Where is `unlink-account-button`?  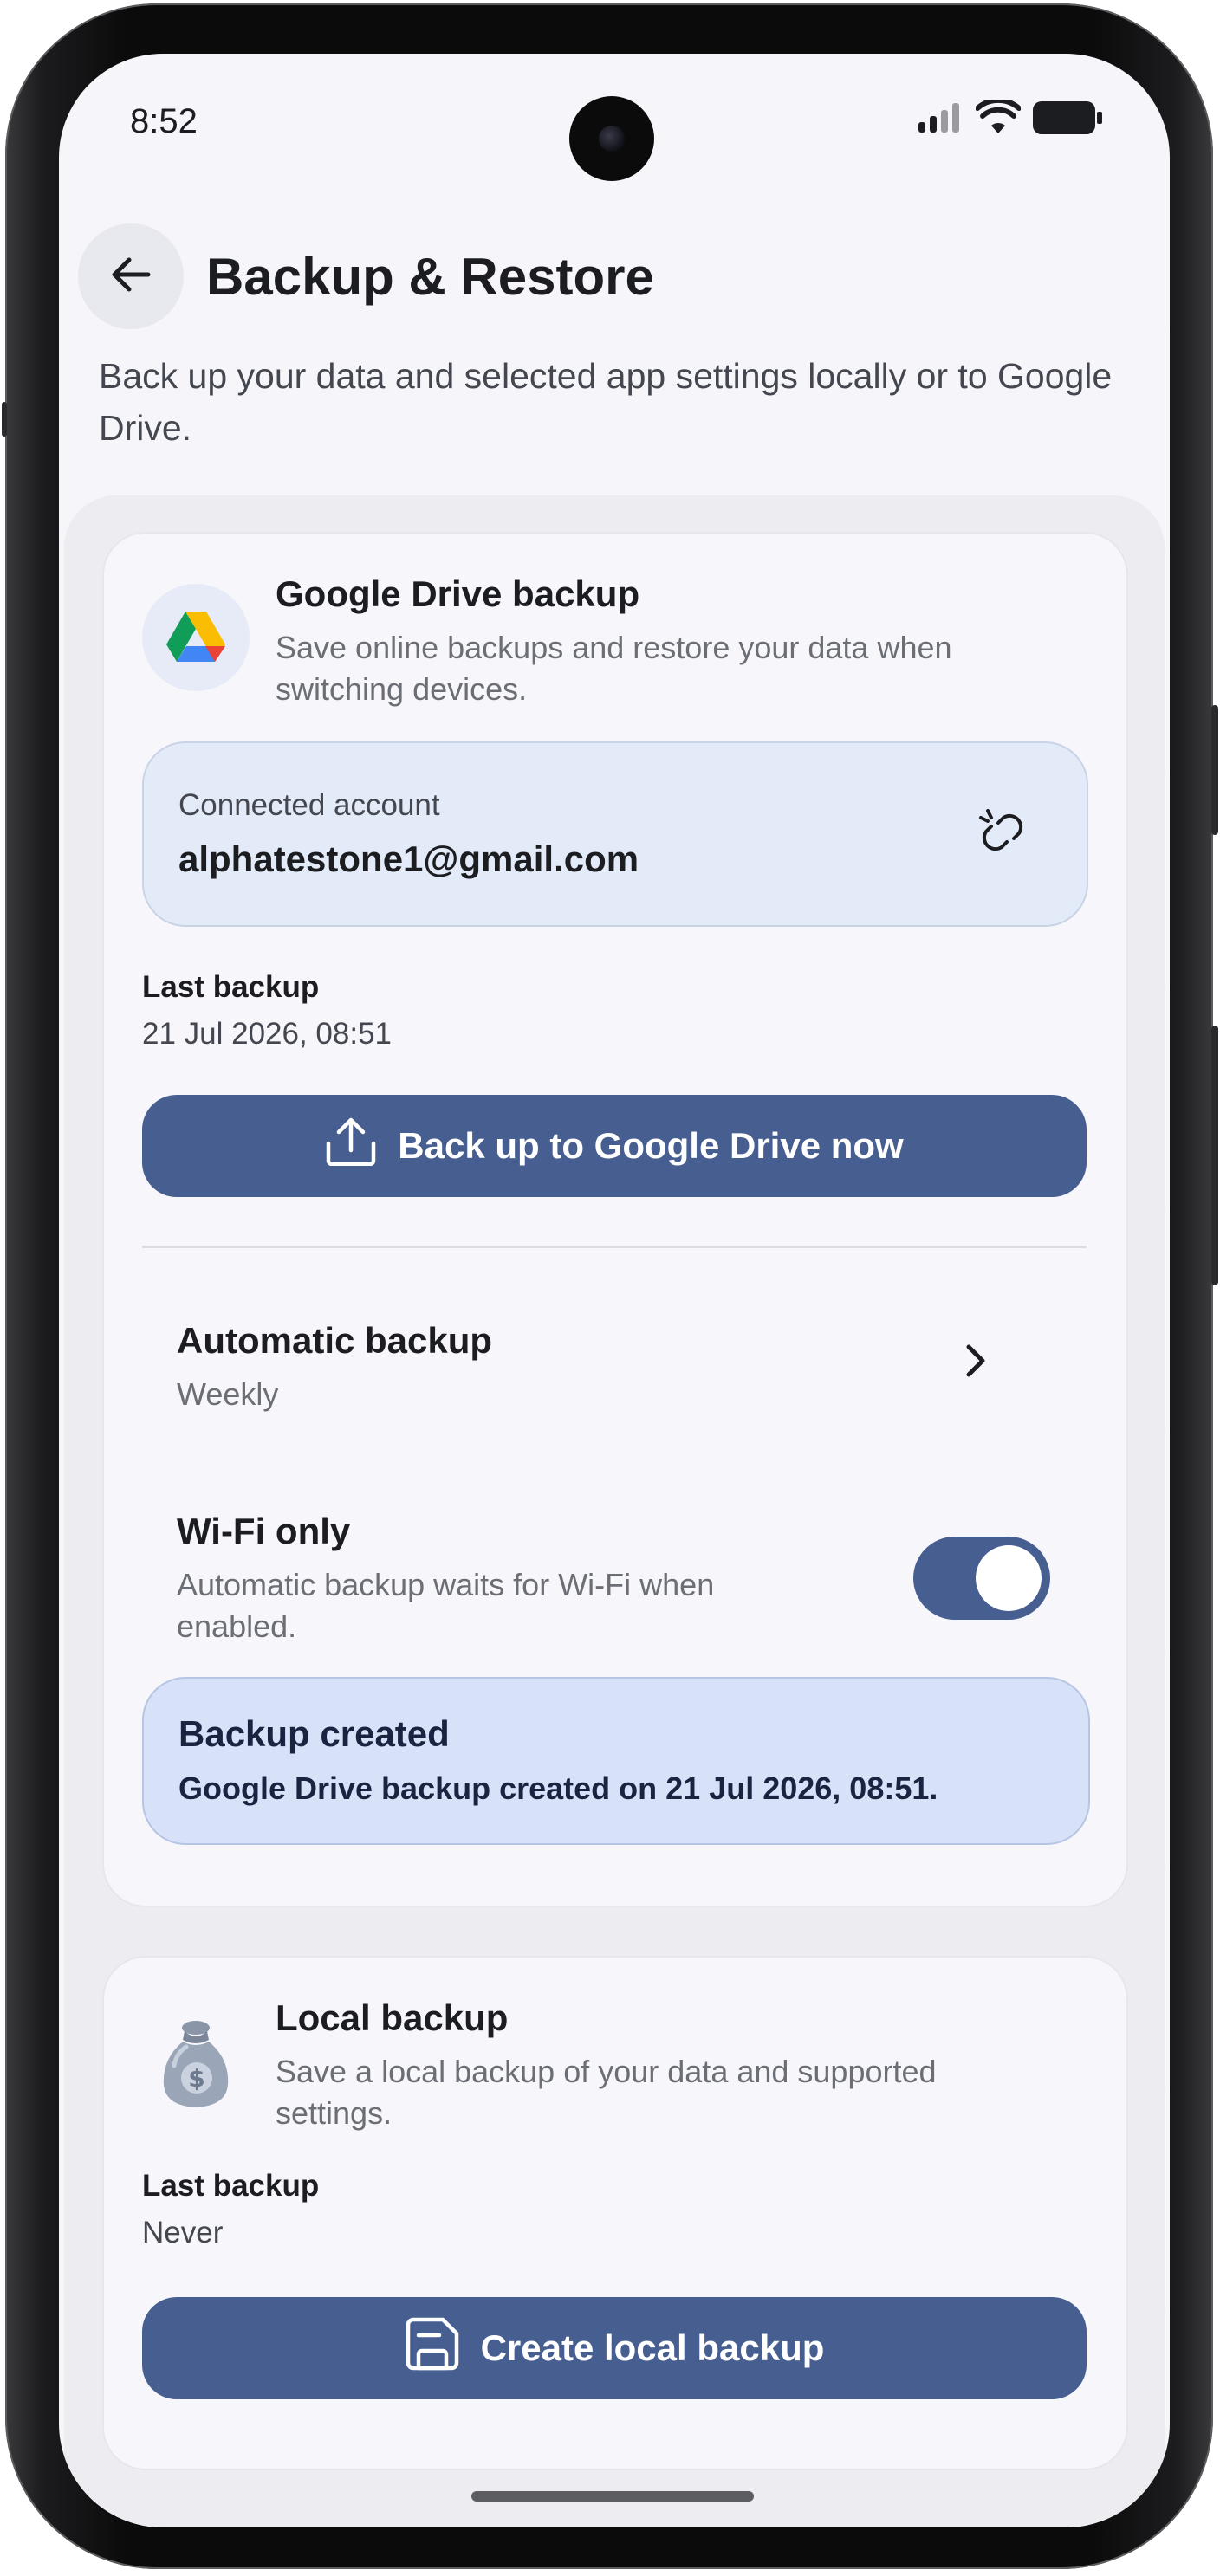
unlink-account-button is located at coordinates (1003, 834).